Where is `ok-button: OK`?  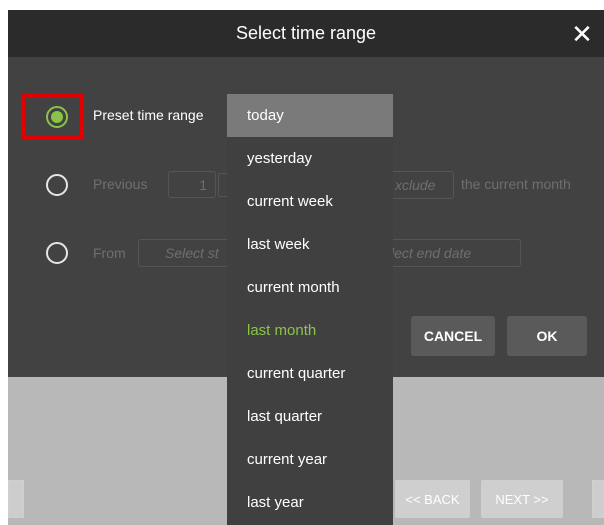
ok-button: OK is located at coordinates (547, 336).